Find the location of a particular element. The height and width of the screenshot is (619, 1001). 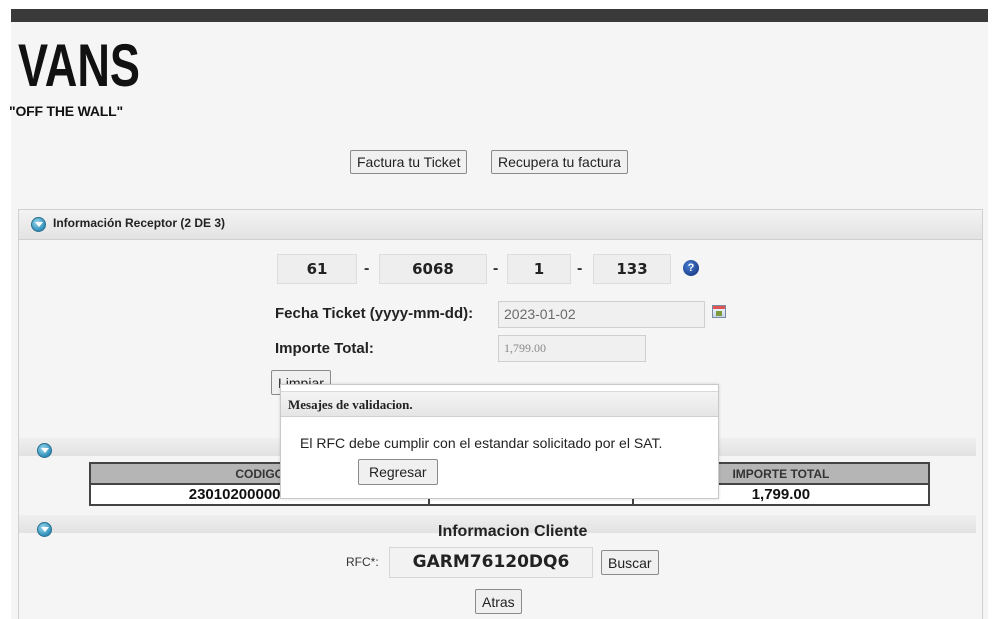

logo-brand: VANS is located at coordinates (79, 62).